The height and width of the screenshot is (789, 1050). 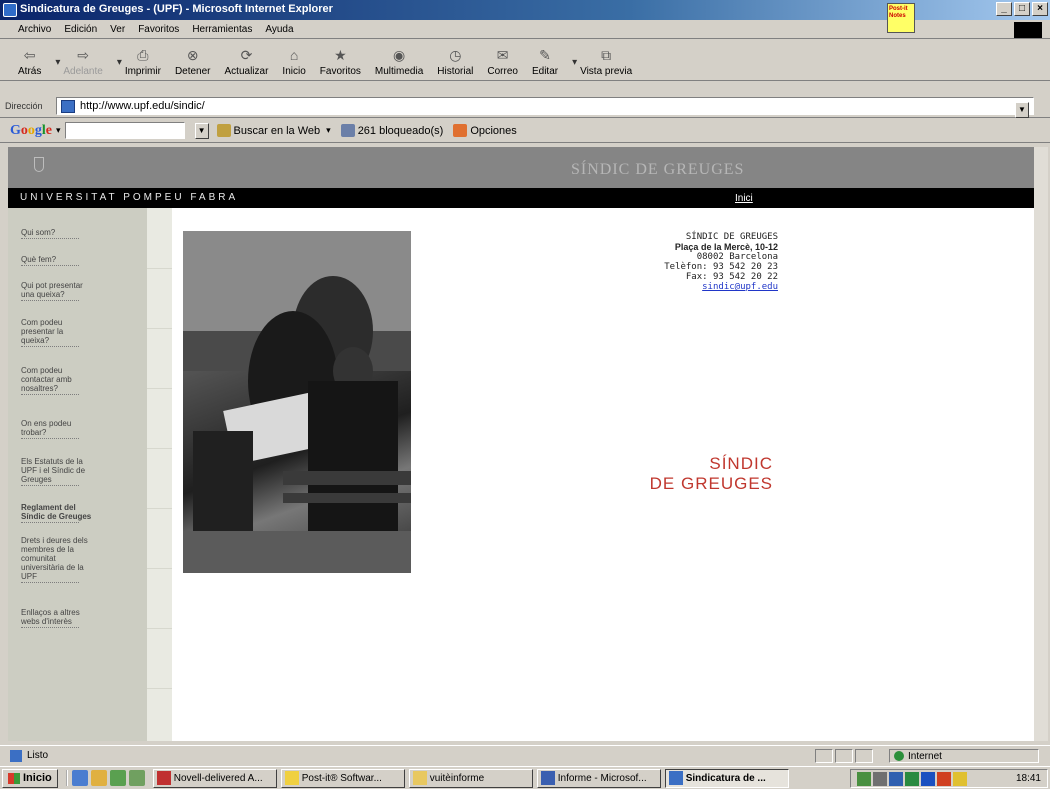 What do you see at coordinates (51, 380) in the screenshot?
I see `nav-com-contactar: Com podeu contactar amb nosaltres?` at bounding box center [51, 380].